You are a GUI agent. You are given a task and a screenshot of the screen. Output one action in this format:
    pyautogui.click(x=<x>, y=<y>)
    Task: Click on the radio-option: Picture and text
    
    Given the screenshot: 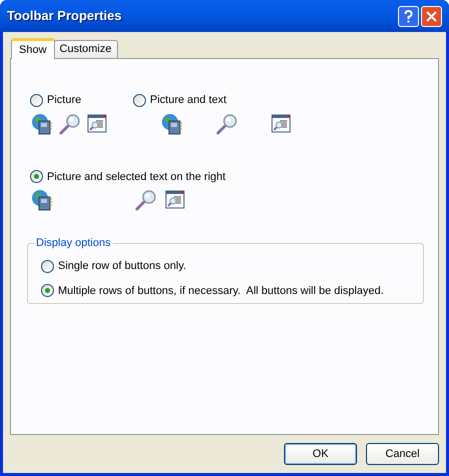 What is the action you would take?
    pyautogui.click(x=212, y=100)
    